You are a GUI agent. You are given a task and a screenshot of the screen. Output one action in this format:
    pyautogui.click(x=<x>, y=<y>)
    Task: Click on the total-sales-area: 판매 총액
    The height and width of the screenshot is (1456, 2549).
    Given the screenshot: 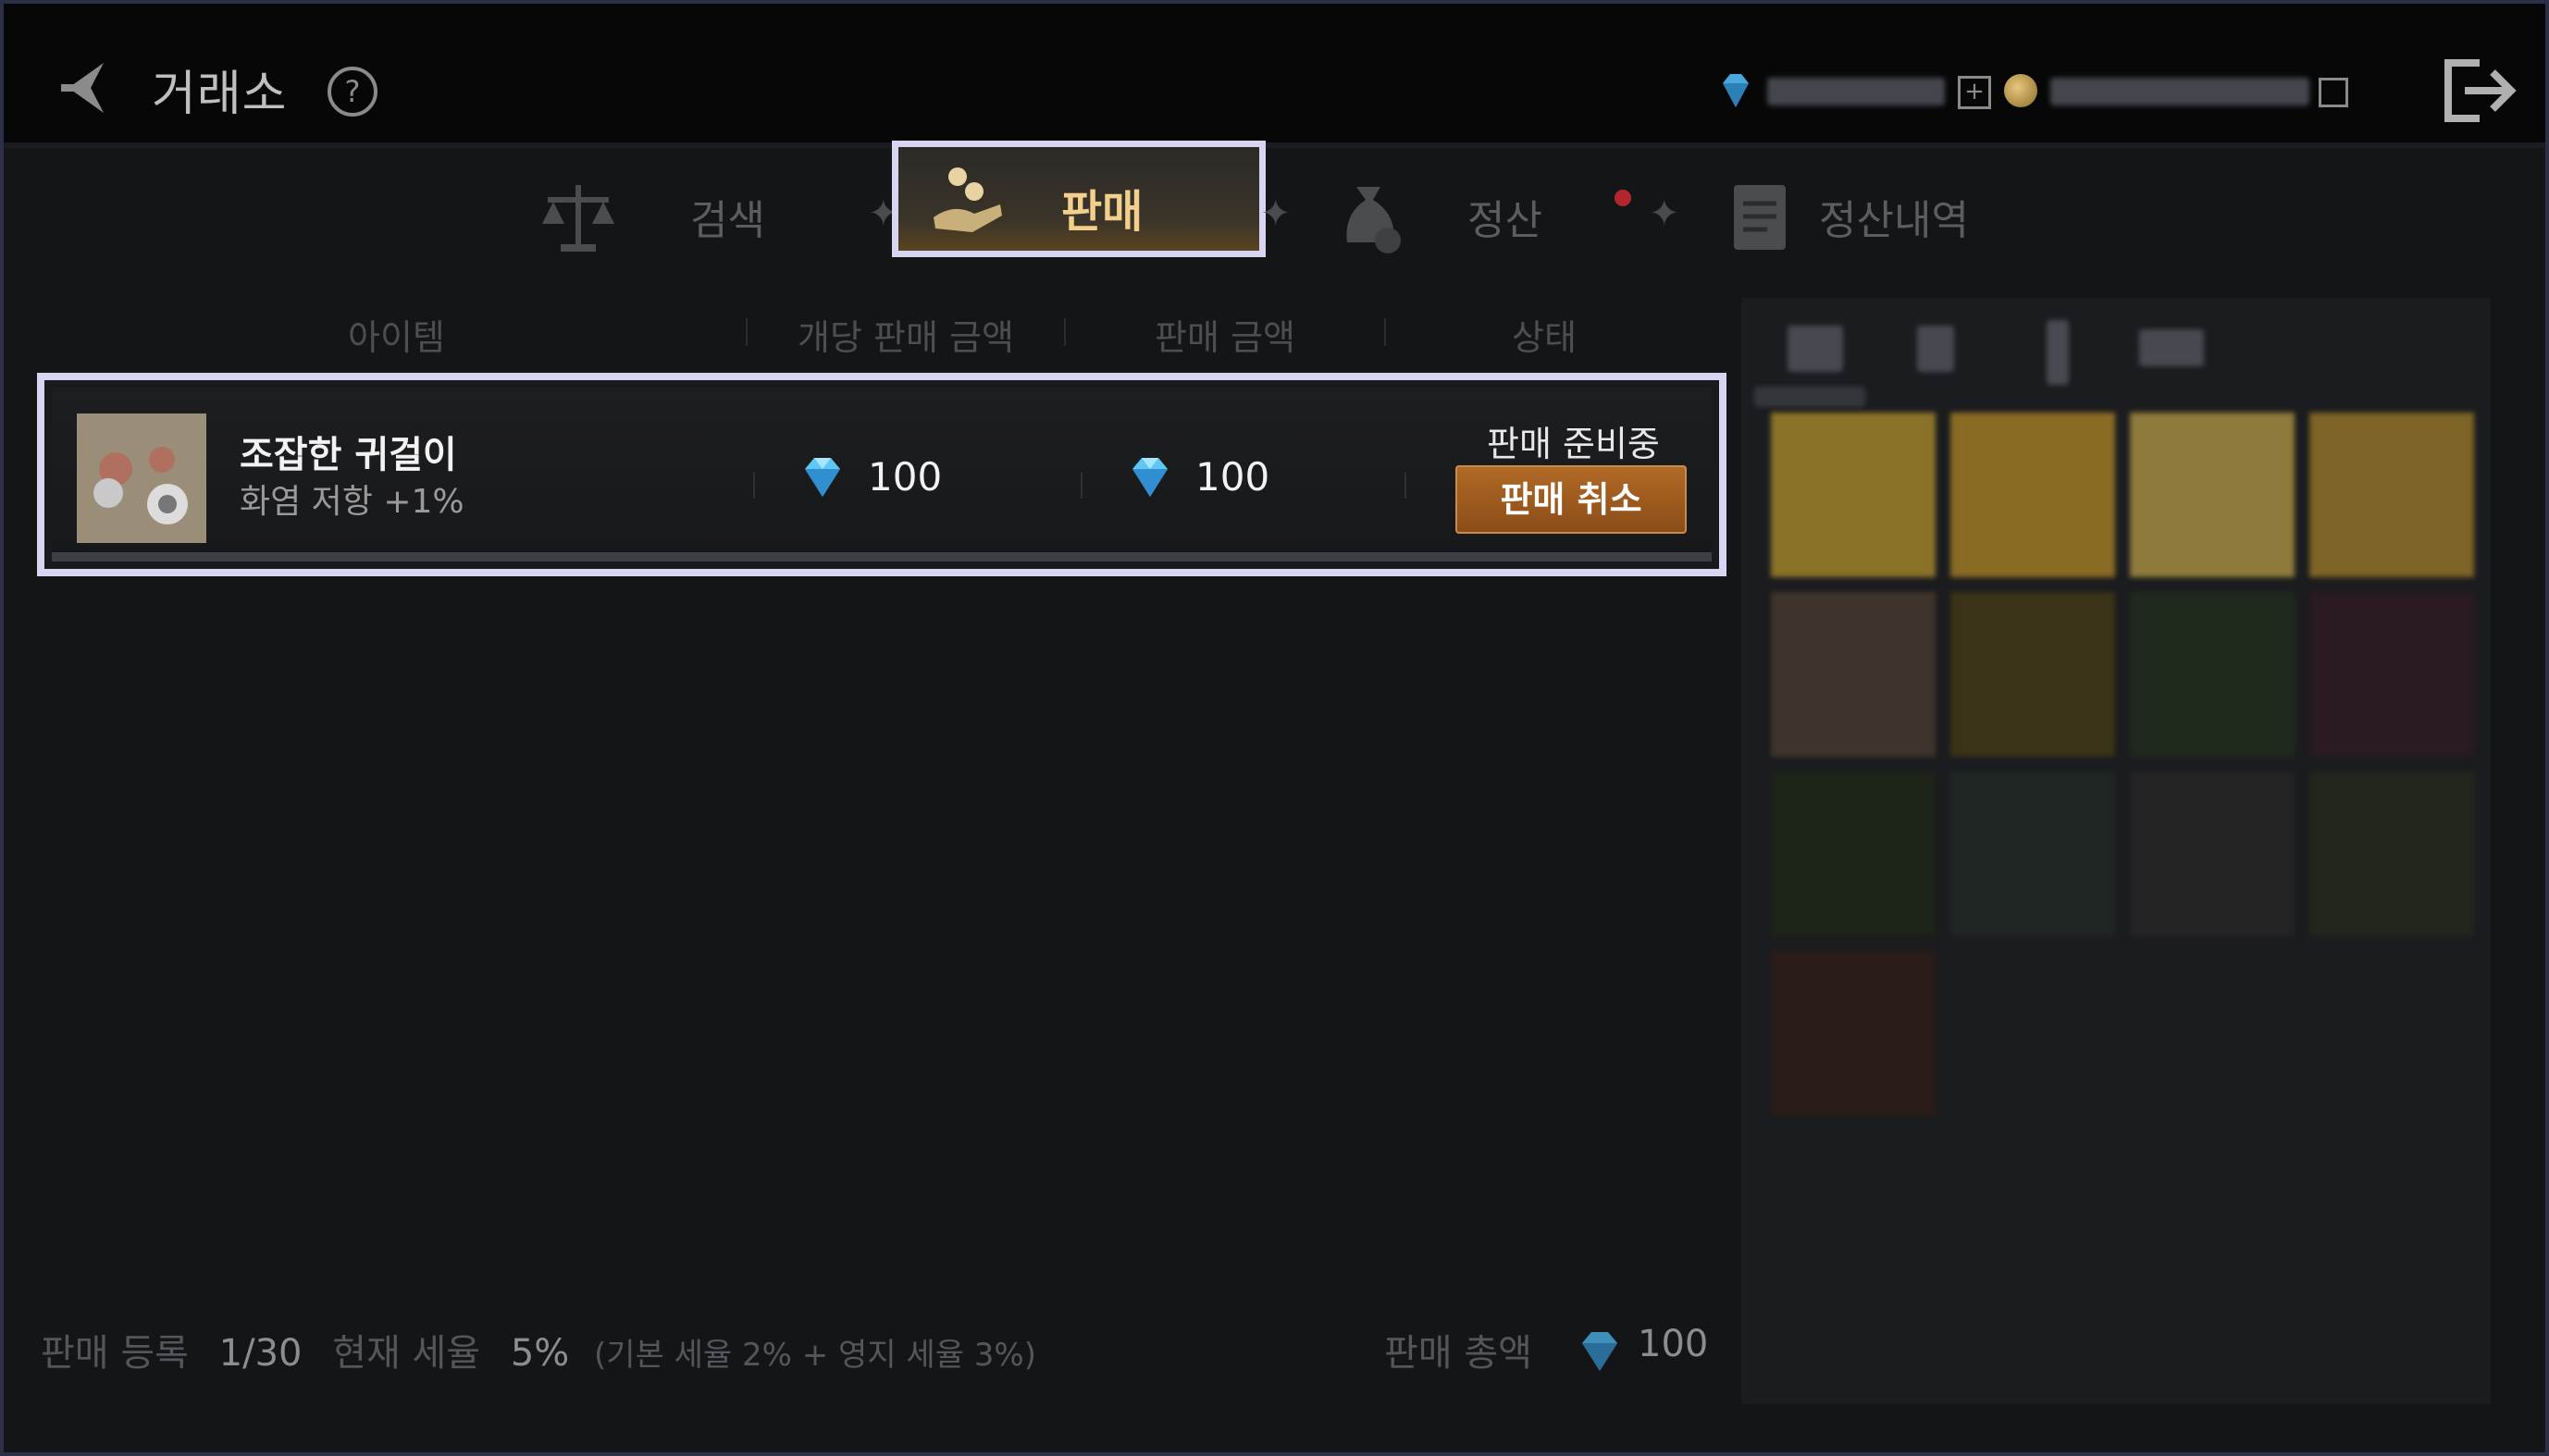 What is the action you would take?
    pyautogui.click(x=1458, y=1349)
    